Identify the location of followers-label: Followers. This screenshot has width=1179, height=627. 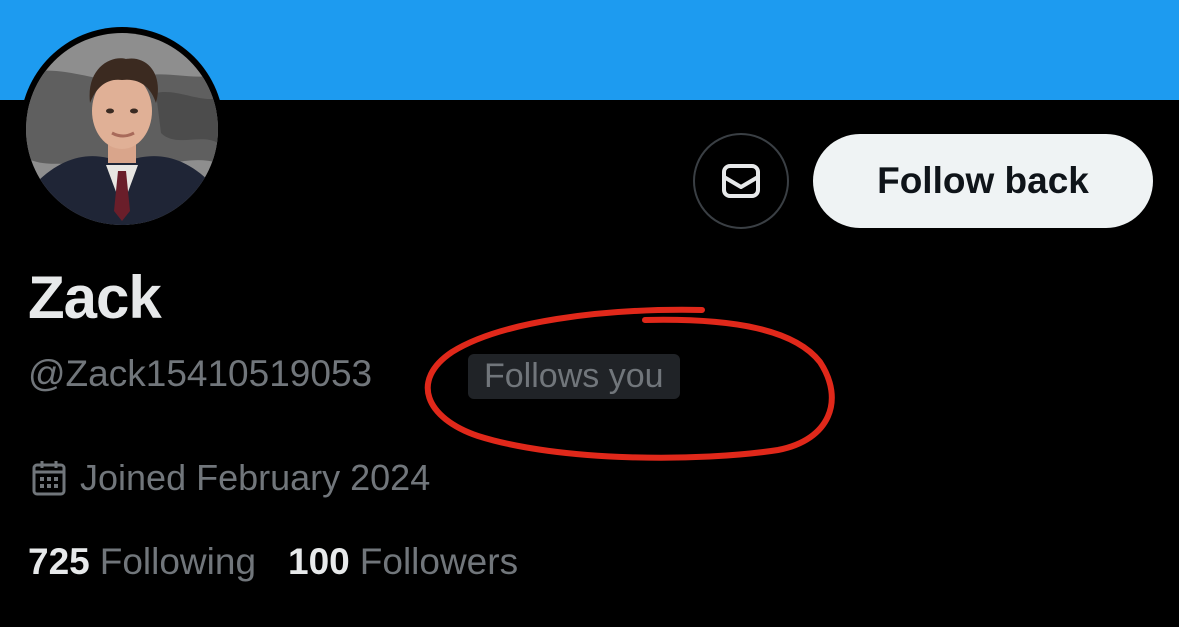
(439, 561).